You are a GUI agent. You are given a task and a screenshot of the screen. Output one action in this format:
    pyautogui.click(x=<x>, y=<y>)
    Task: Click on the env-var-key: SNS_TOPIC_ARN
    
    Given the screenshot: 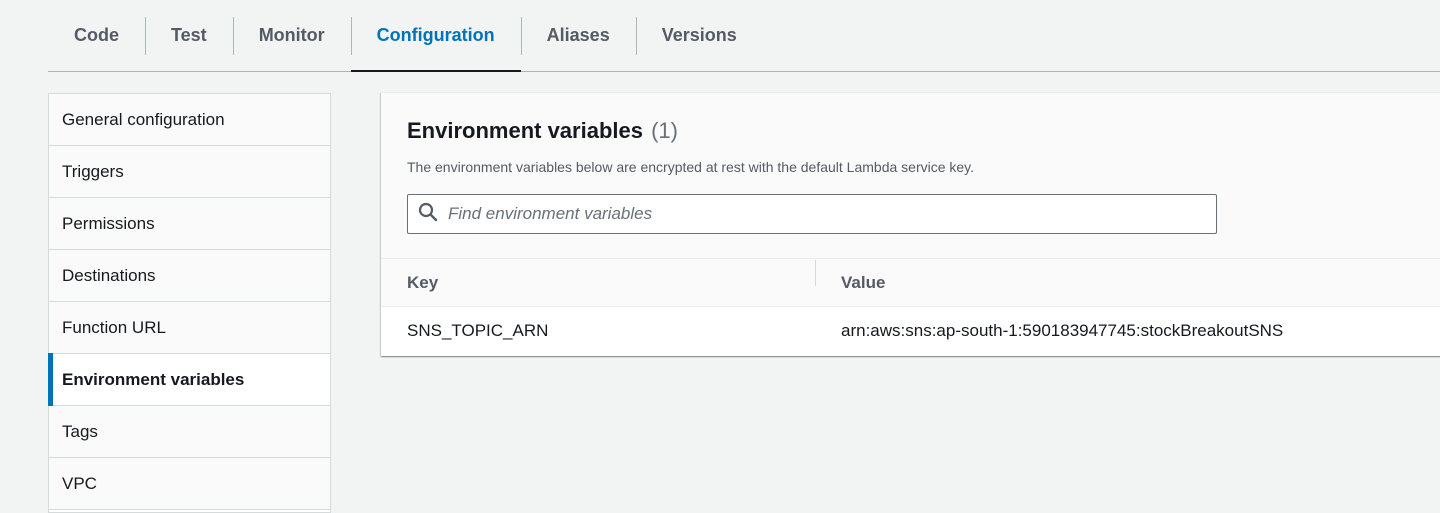 What is the action you would take?
    pyautogui.click(x=478, y=330)
    